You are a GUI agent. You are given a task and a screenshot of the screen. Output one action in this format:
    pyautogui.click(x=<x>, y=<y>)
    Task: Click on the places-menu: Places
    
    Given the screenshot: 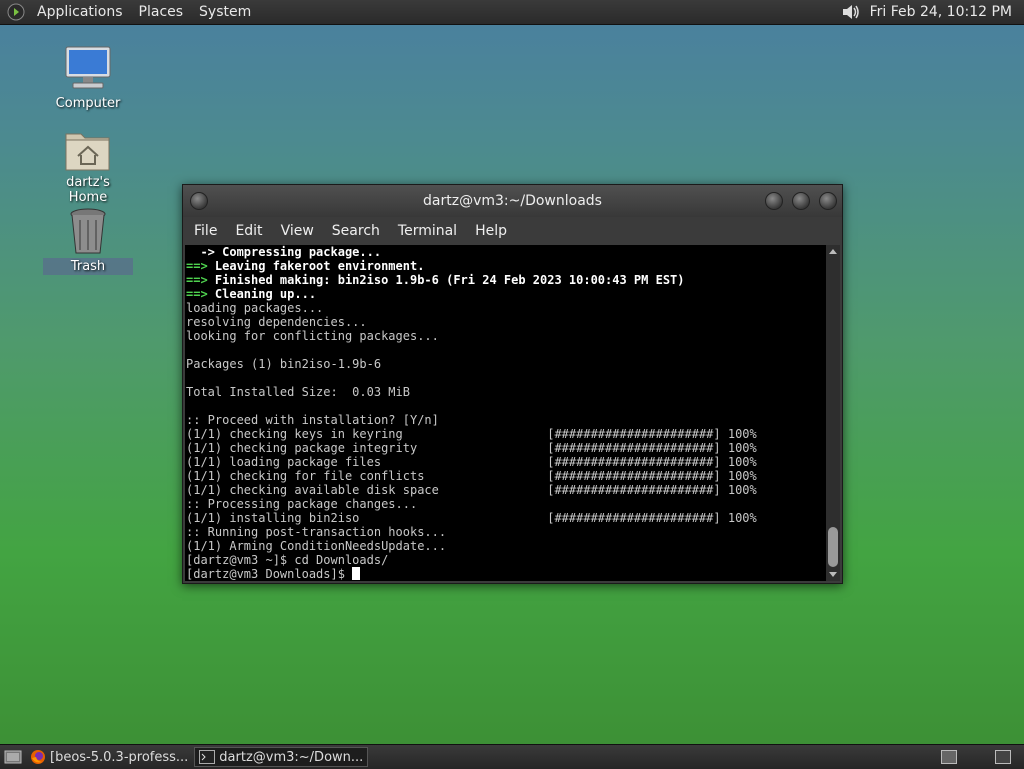 What is the action you would take?
    pyautogui.click(x=161, y=12)
    